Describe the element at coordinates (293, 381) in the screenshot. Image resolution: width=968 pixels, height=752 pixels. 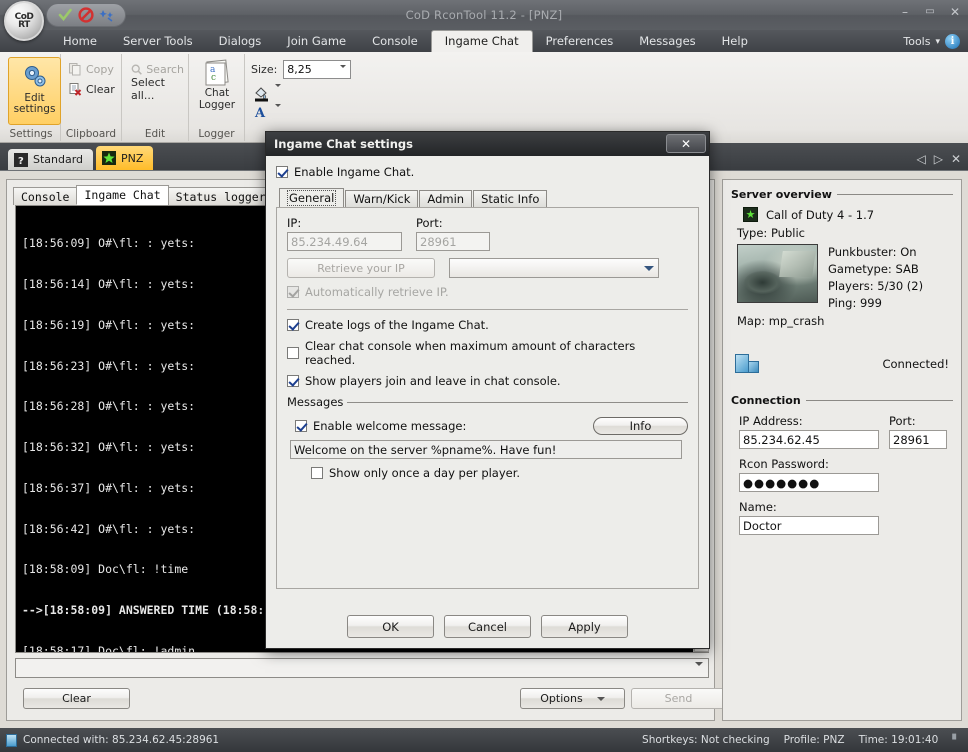
I see `show-join-leave-checkbox` at that location.